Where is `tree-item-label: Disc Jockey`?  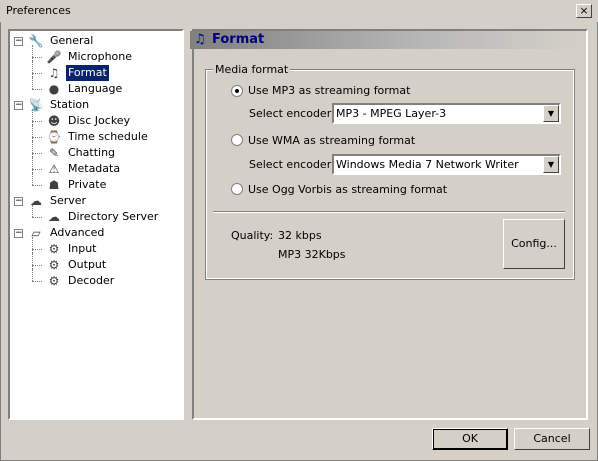 tree-item-label: Disc Jockey is located at coordinates (99, 120).